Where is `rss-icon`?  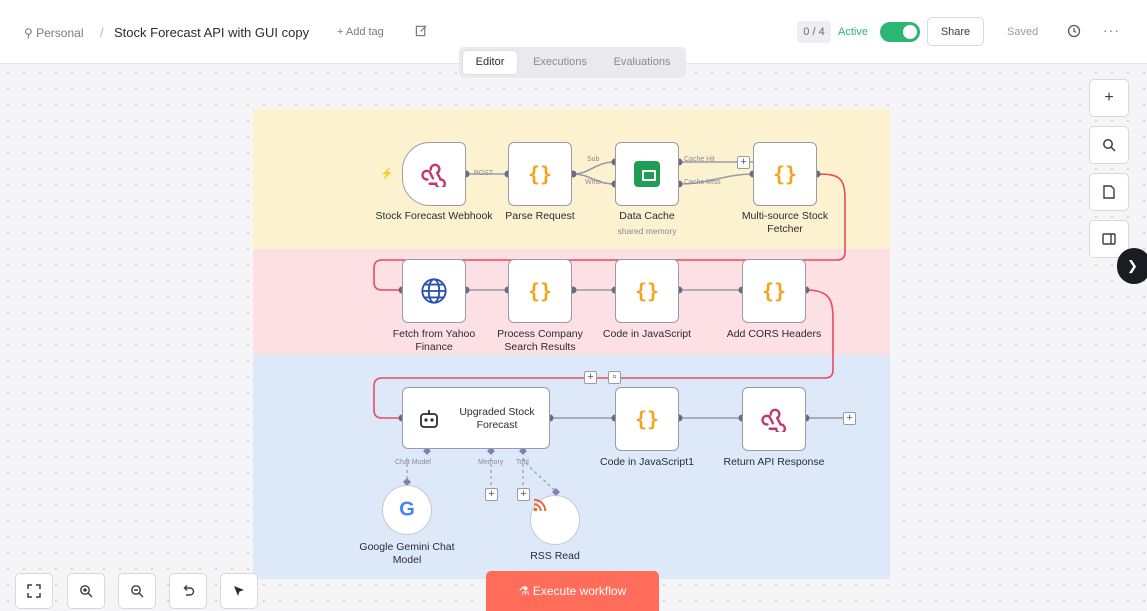
rss-icon is located at coordinates (540, 505).